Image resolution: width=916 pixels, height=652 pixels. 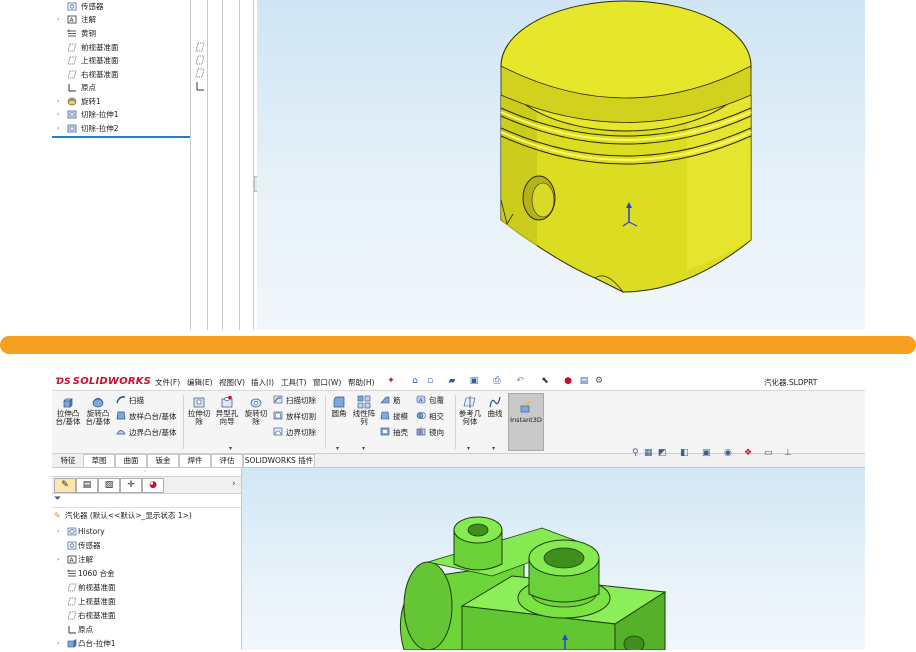 What do you see at coordinates (391, 381) in the screenshot?
I see `pin-icon: ✦` at bounding box center [391, 381].